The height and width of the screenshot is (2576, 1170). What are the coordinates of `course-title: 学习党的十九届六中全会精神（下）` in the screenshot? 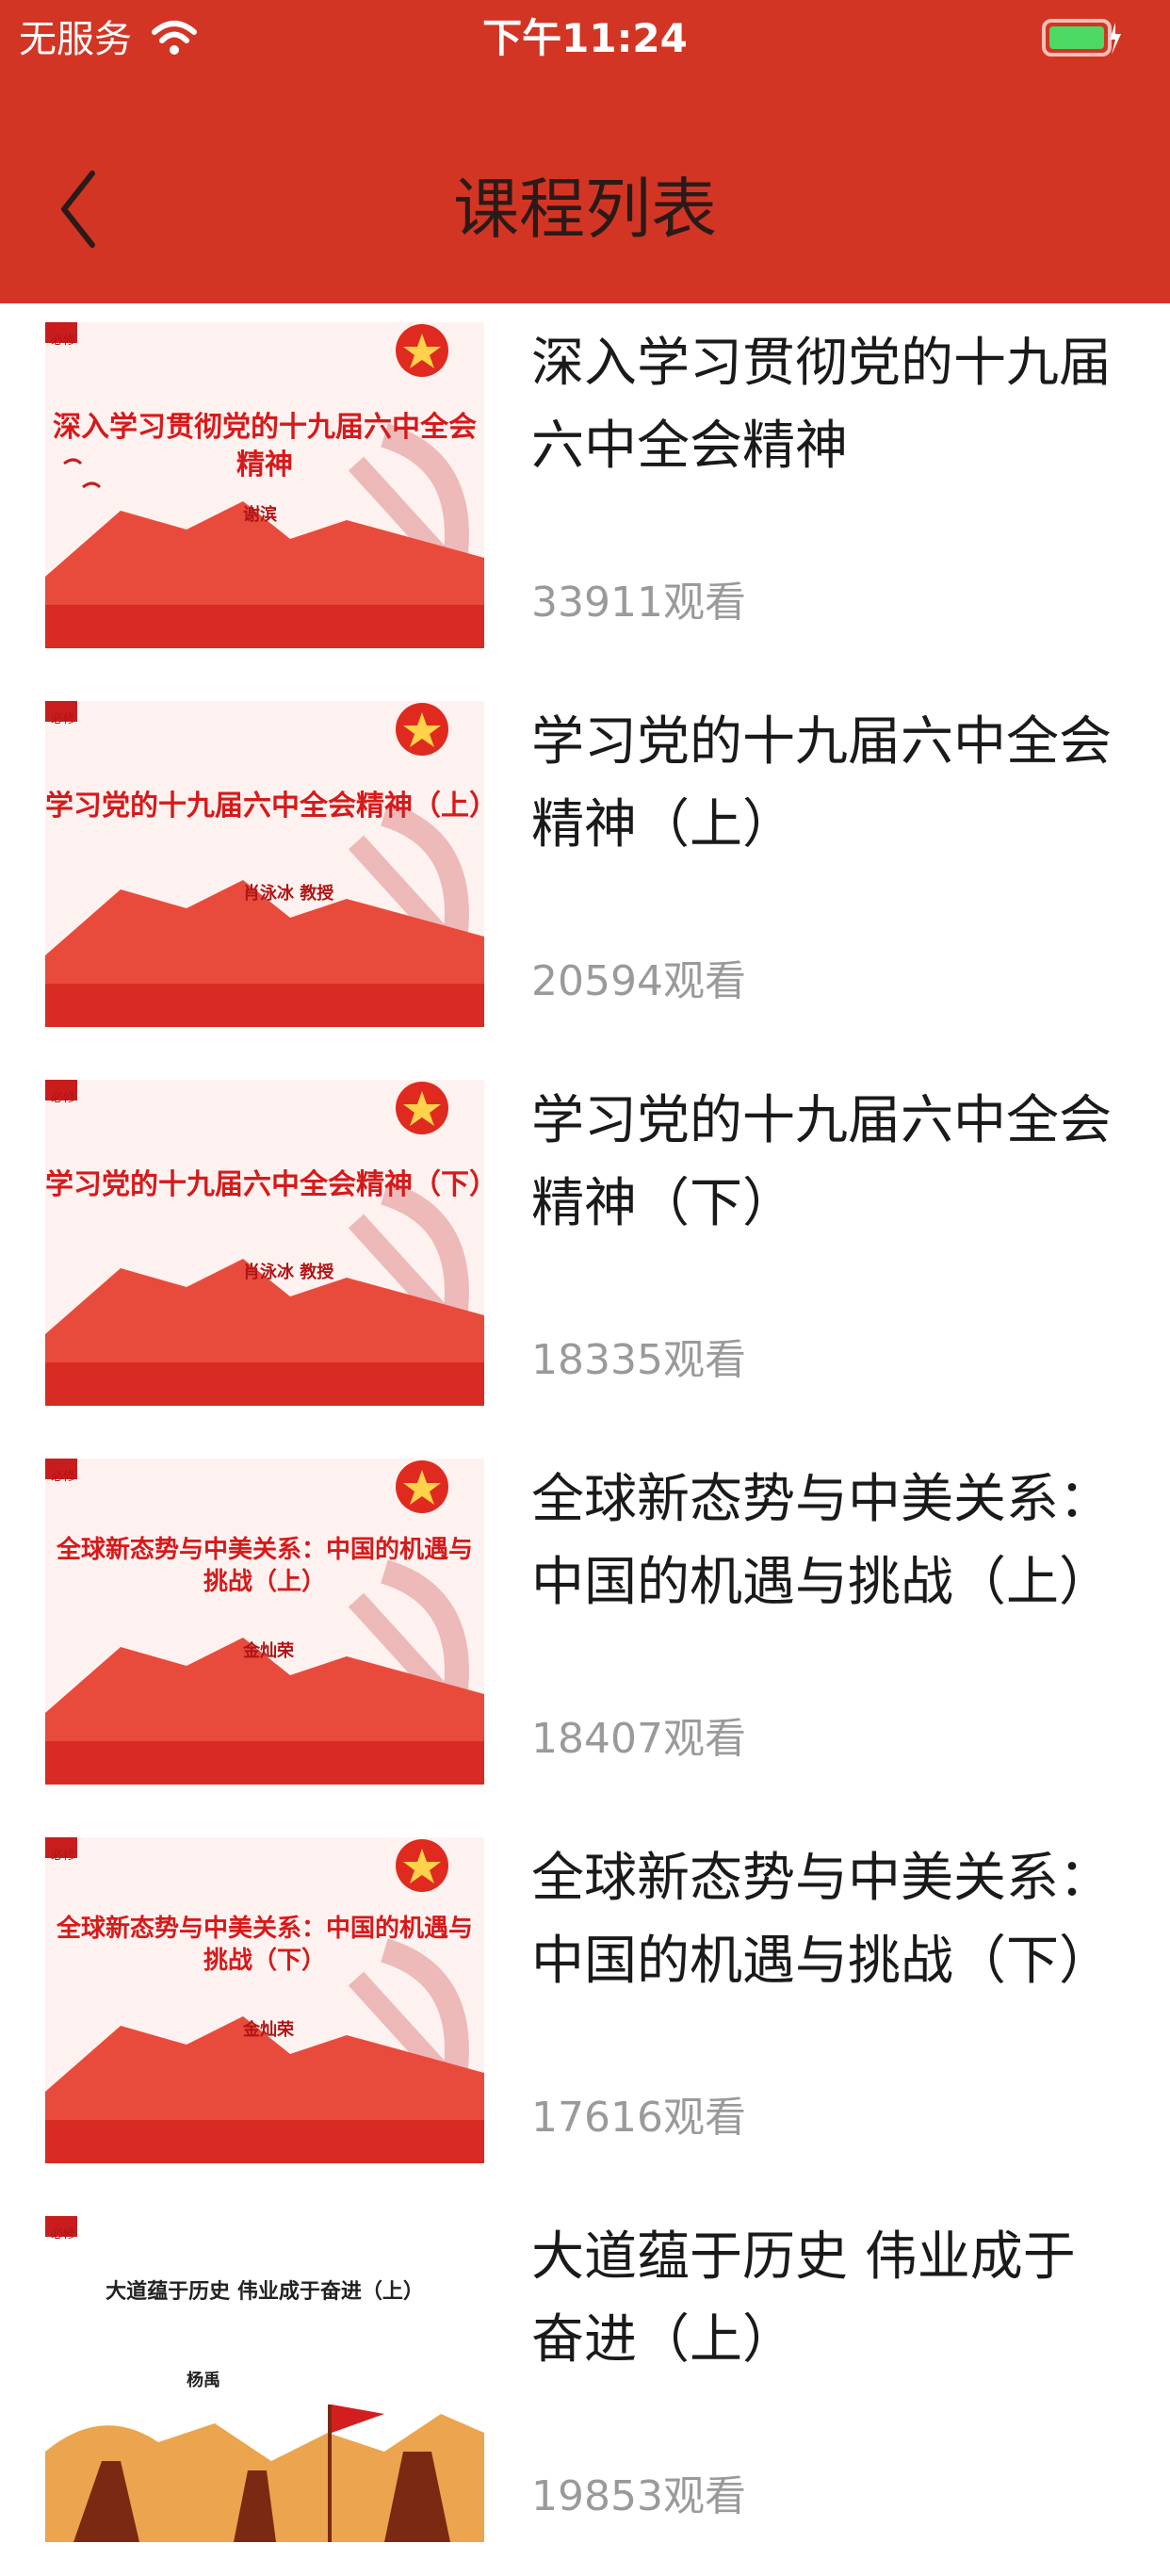 It's located at (828, 1163).